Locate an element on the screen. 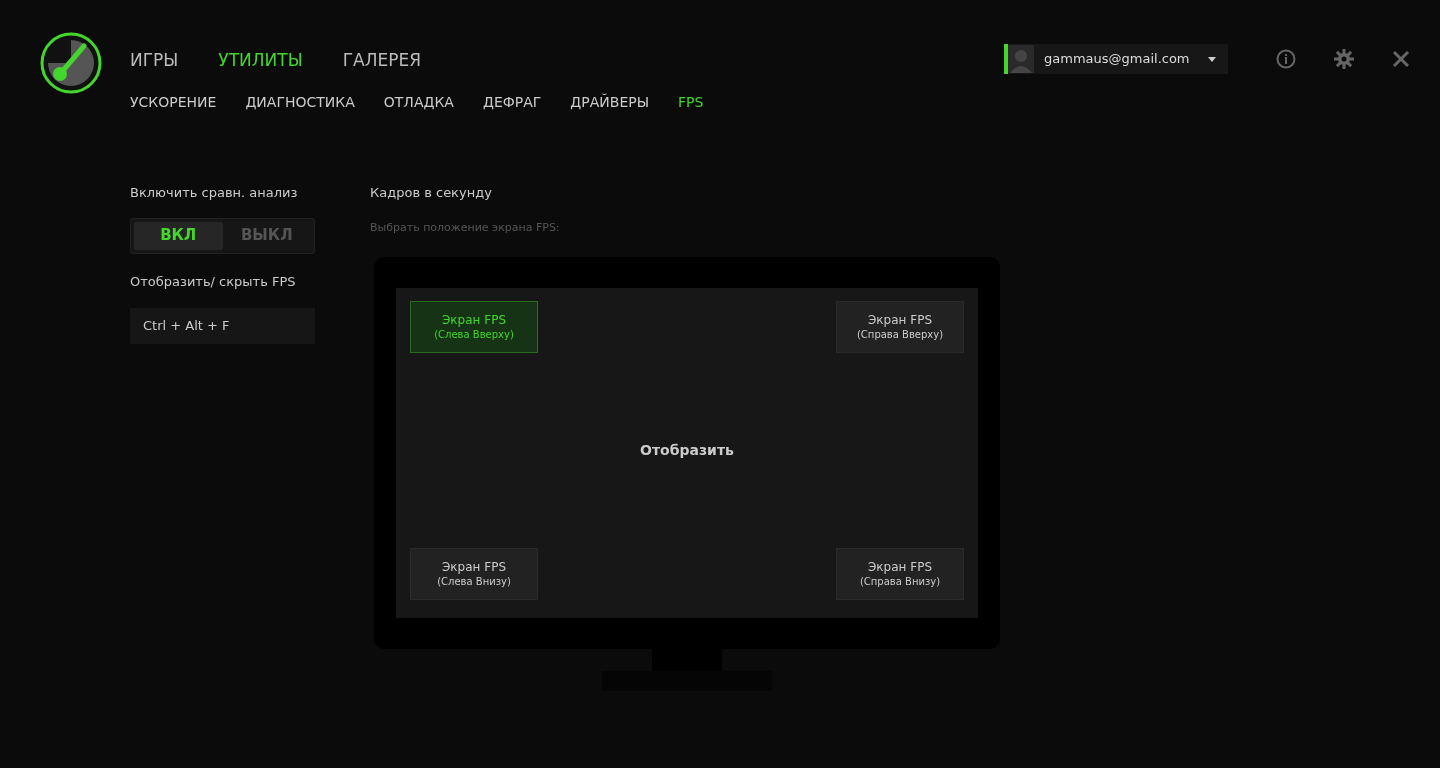 Image resolution: width=1440 pixels, height=768 pixels. button-subtitle: (Слева Вверху) is located at coordinates (474, 335).